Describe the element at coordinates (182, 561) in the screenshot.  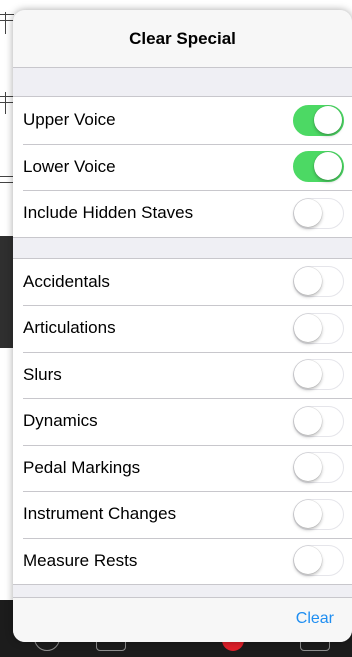
I see `row-measure-rests: Measure Rests` at that location.